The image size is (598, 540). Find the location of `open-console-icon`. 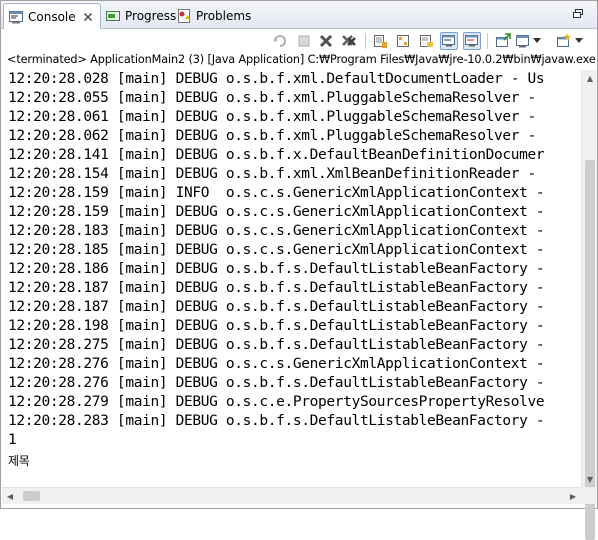

open-console-icon is located at coordinates (564, 41).